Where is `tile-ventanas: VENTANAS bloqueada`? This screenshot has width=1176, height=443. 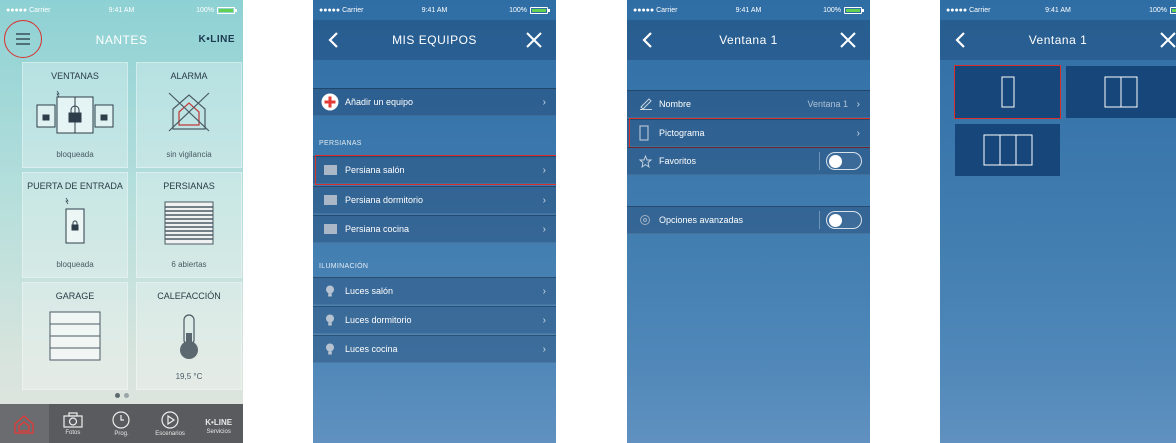 tile-ventanas: VENTANAS bloqueada is located at coordinates (75, 115).